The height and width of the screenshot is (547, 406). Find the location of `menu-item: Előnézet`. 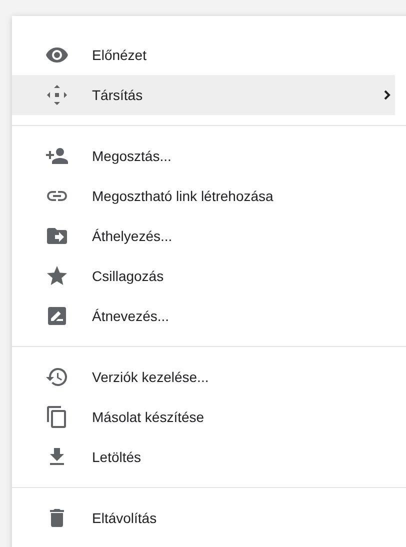

menu-item: Előnézet is located at coordinates (203, 55).